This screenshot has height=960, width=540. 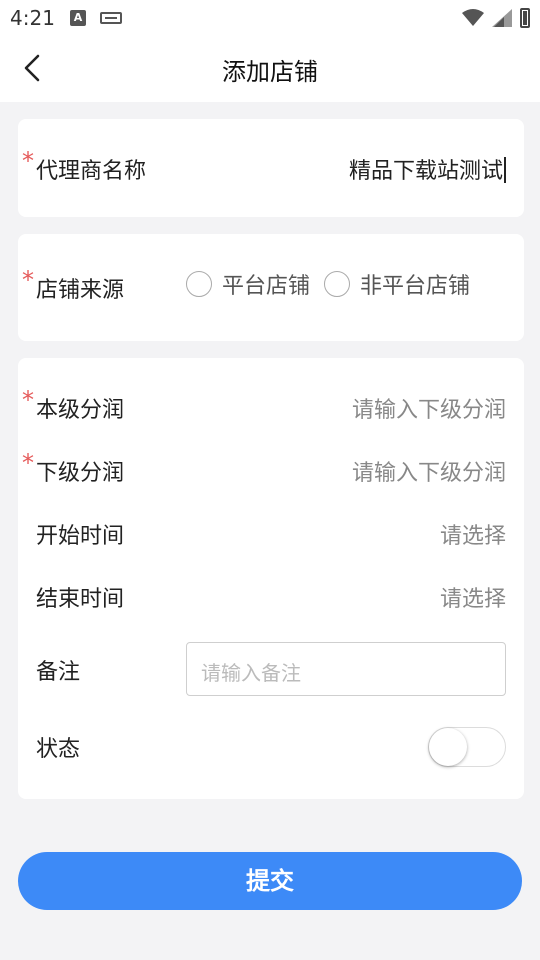 I want to click on remark-row: 备注 请输入备注, so click(x=271, y=669).